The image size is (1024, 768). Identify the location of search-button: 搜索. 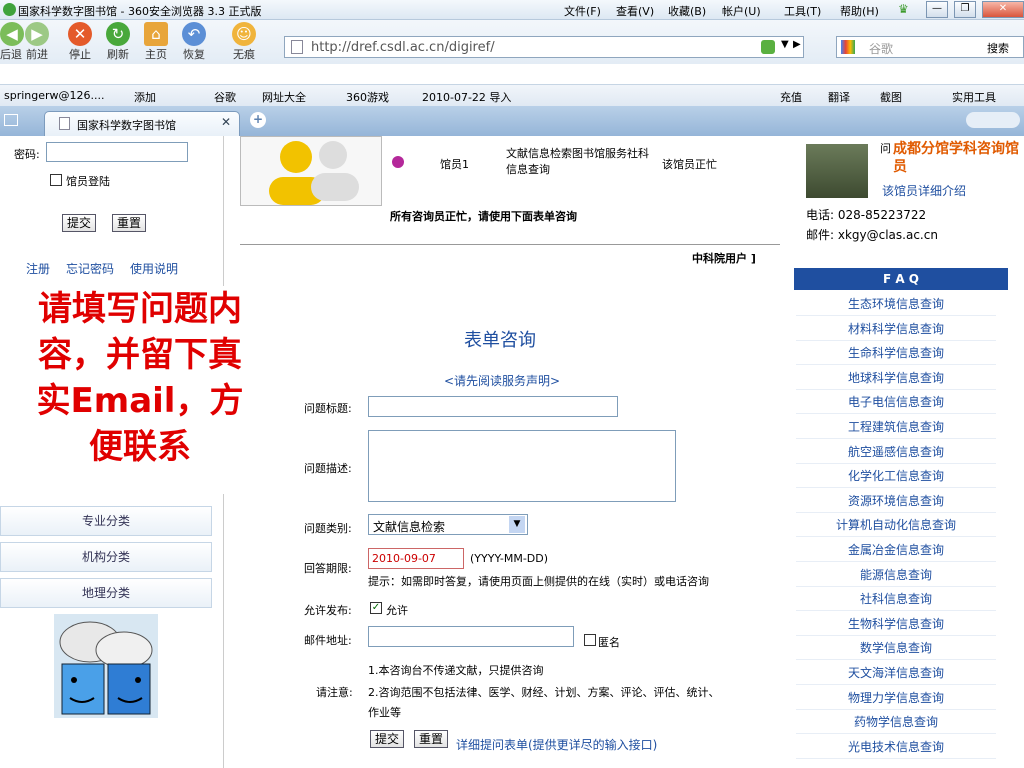
(998, 48).